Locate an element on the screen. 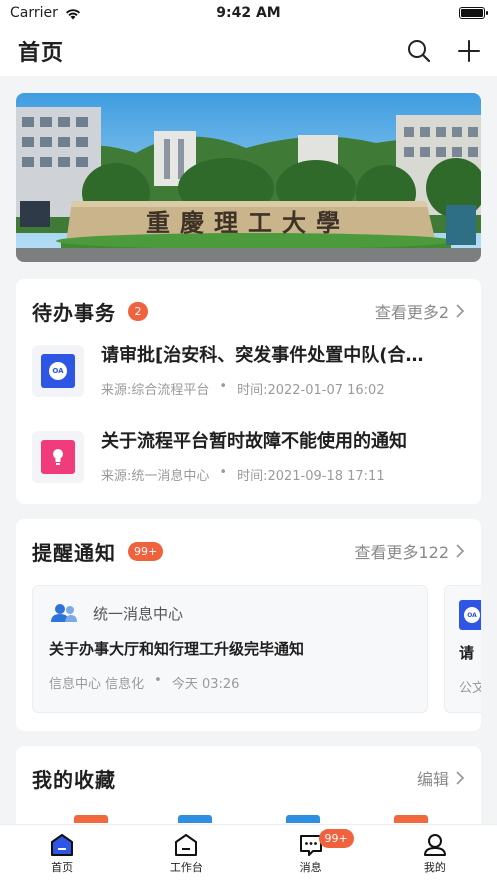  page-title: 首页 is located at coordinates (41, 53).